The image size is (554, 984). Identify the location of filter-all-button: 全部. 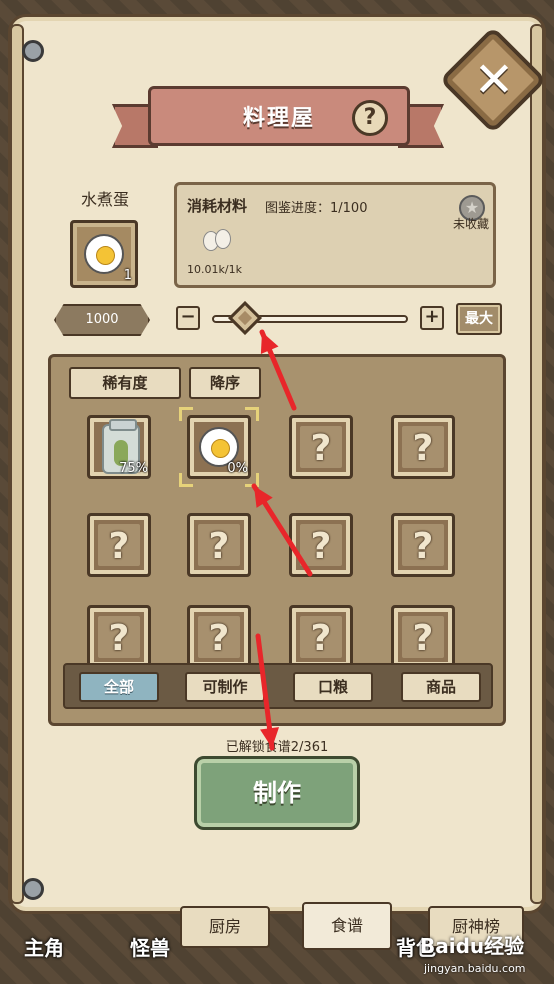
(119, 687).